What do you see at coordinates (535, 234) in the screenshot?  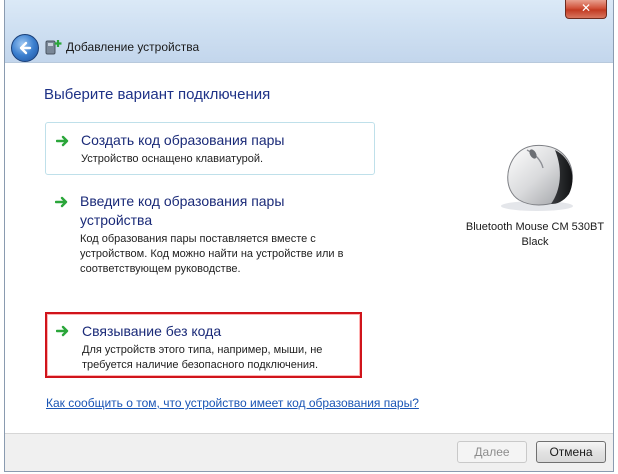 I see `device-name: Bluetooth Mouse CM 530BT Black` at bounding box center [535, 234].